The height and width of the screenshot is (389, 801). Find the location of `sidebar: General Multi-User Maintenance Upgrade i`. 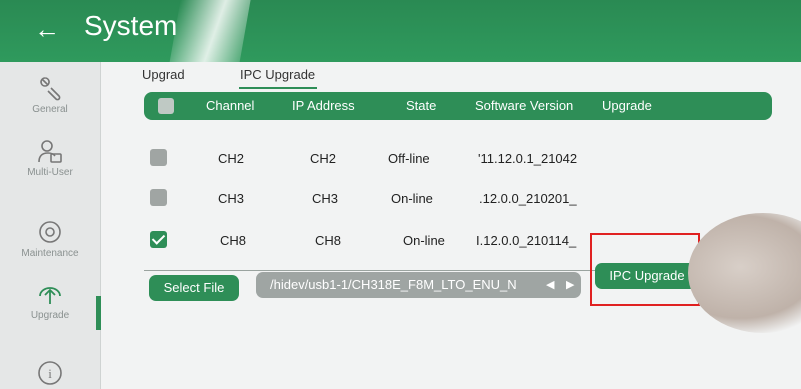

sidebar: General Multi-User Maintenance Upgrade i is located at coordinates (50, 225).